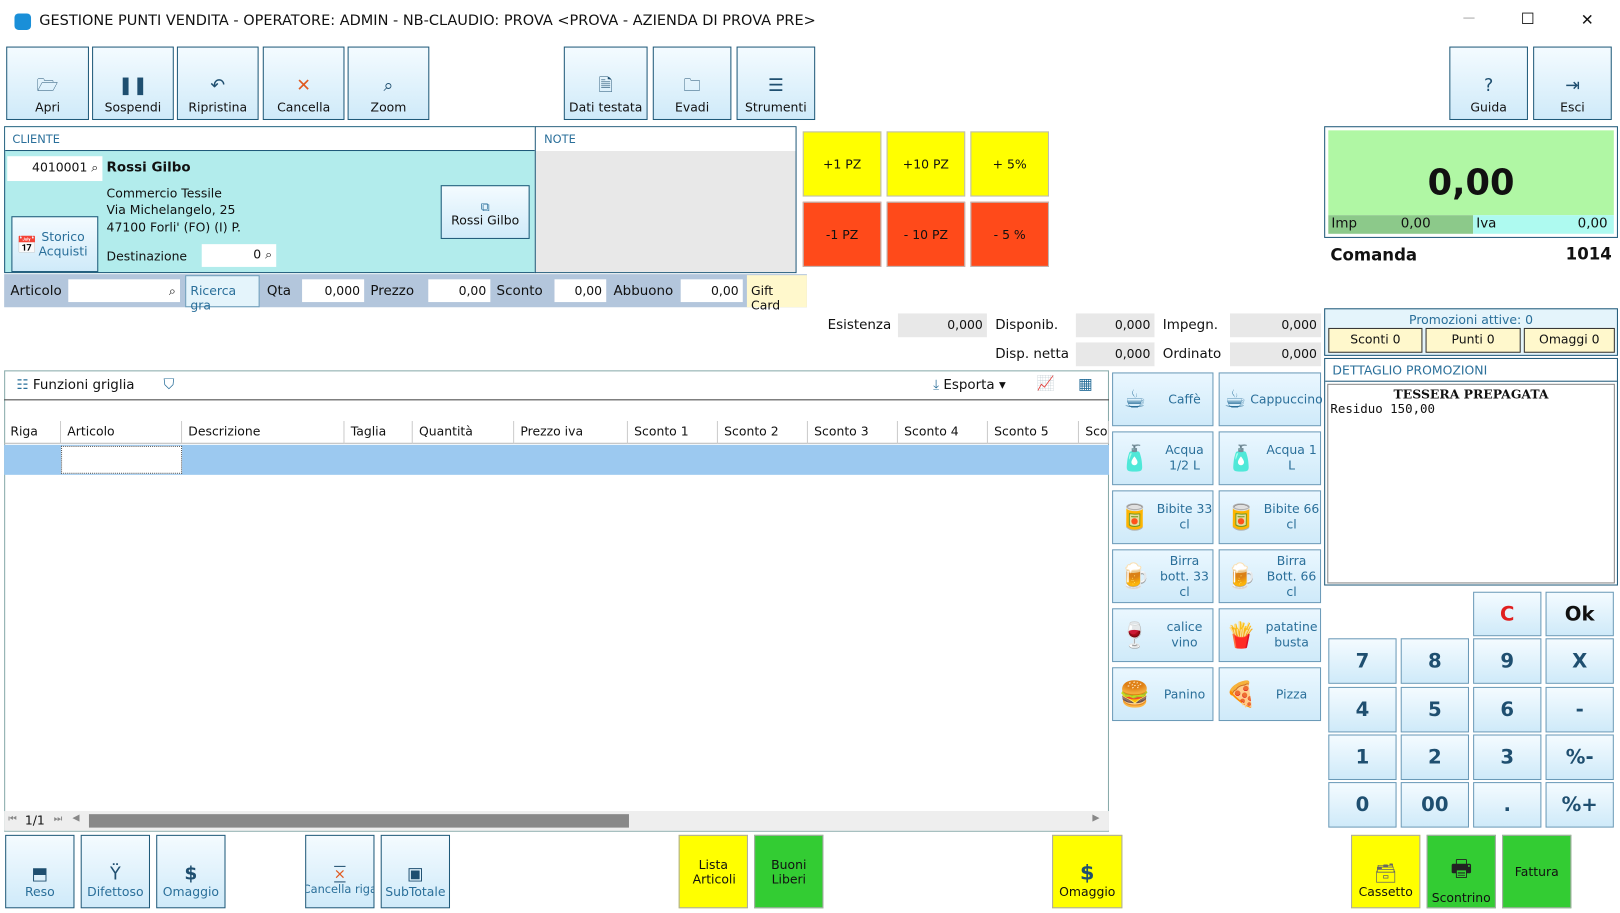 This screenshot has height=913, width=1620. Describe the element at coordinates (1579, 709) in the screenshot. I see `keypad-key: -` at that location.